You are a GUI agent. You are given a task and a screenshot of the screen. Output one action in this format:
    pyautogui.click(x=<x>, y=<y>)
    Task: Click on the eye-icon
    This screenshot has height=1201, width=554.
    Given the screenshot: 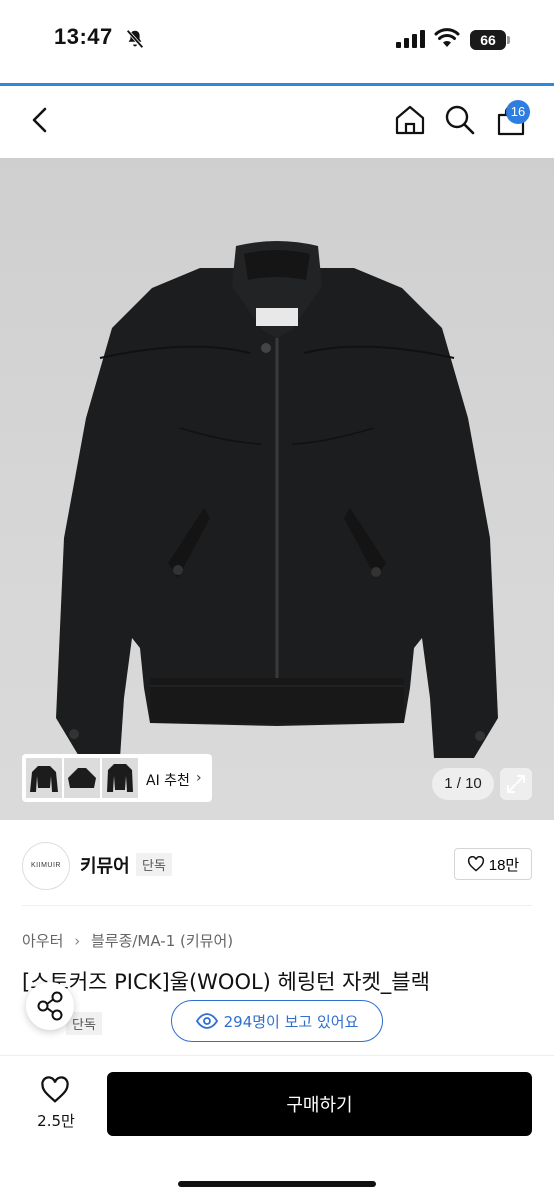 What is the action you would take?
    pyautogui.click(x=206, y=1021)
    